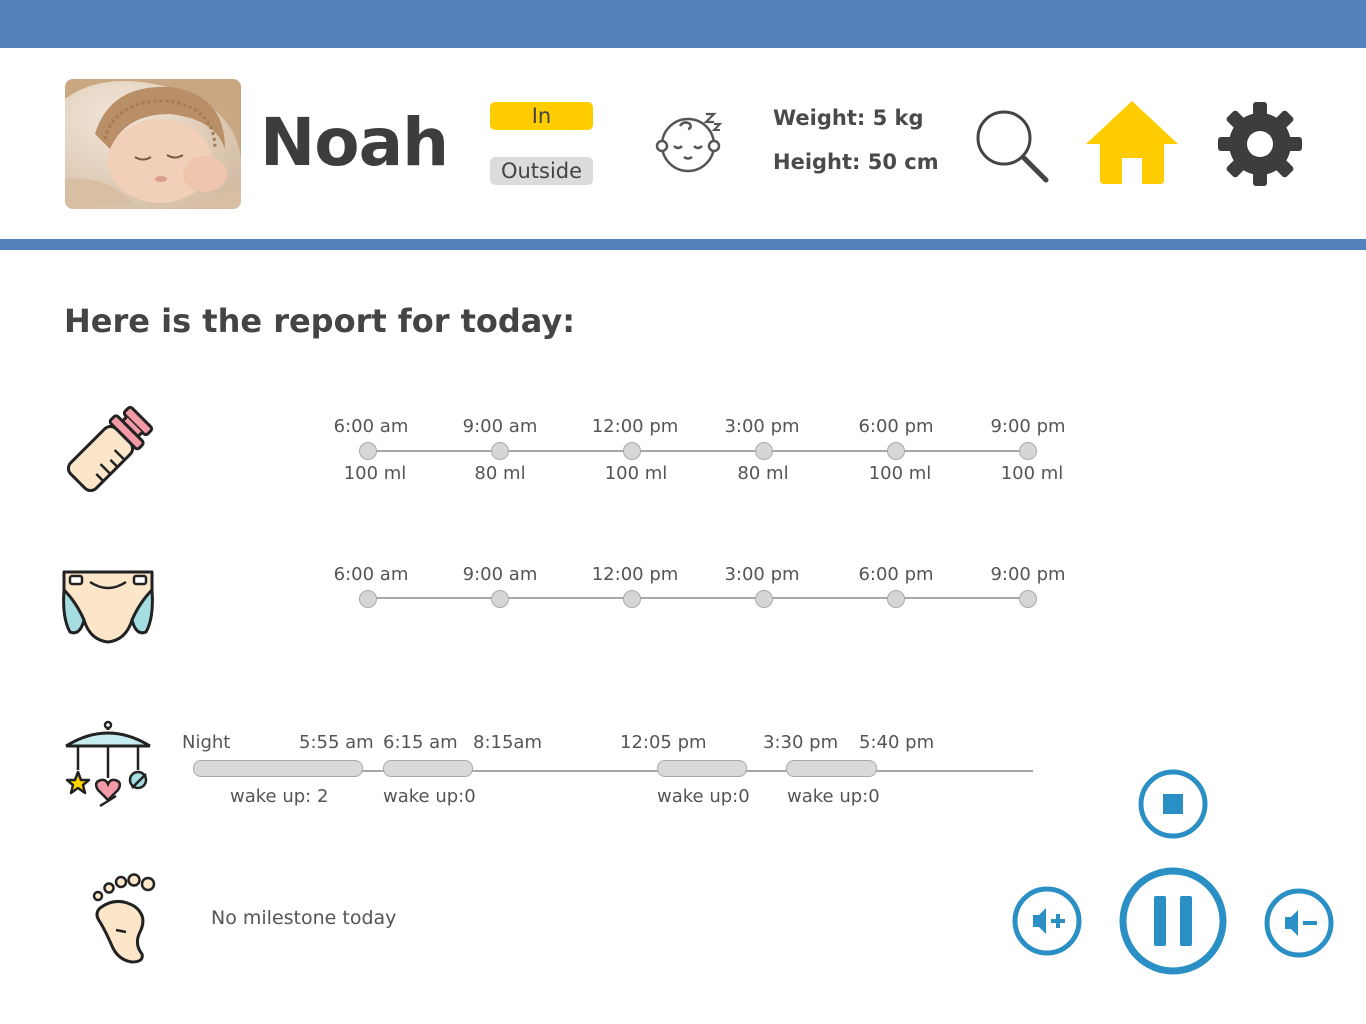 The width and height of the screenshot is (1366, 1024). Describe the element at coordinates (1028, 574) in the screenshot. I see `diaper-time: 9:00 pm` at that location.